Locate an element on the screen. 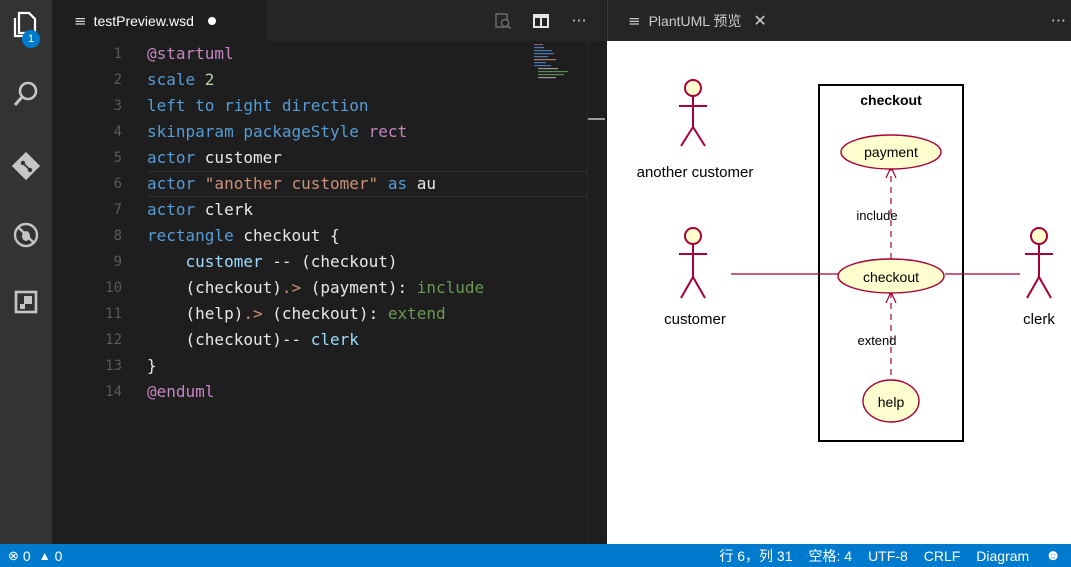 The width and height of the screenshot is (1071, 567). line-number: 1 is located at coordinates (117, 54).